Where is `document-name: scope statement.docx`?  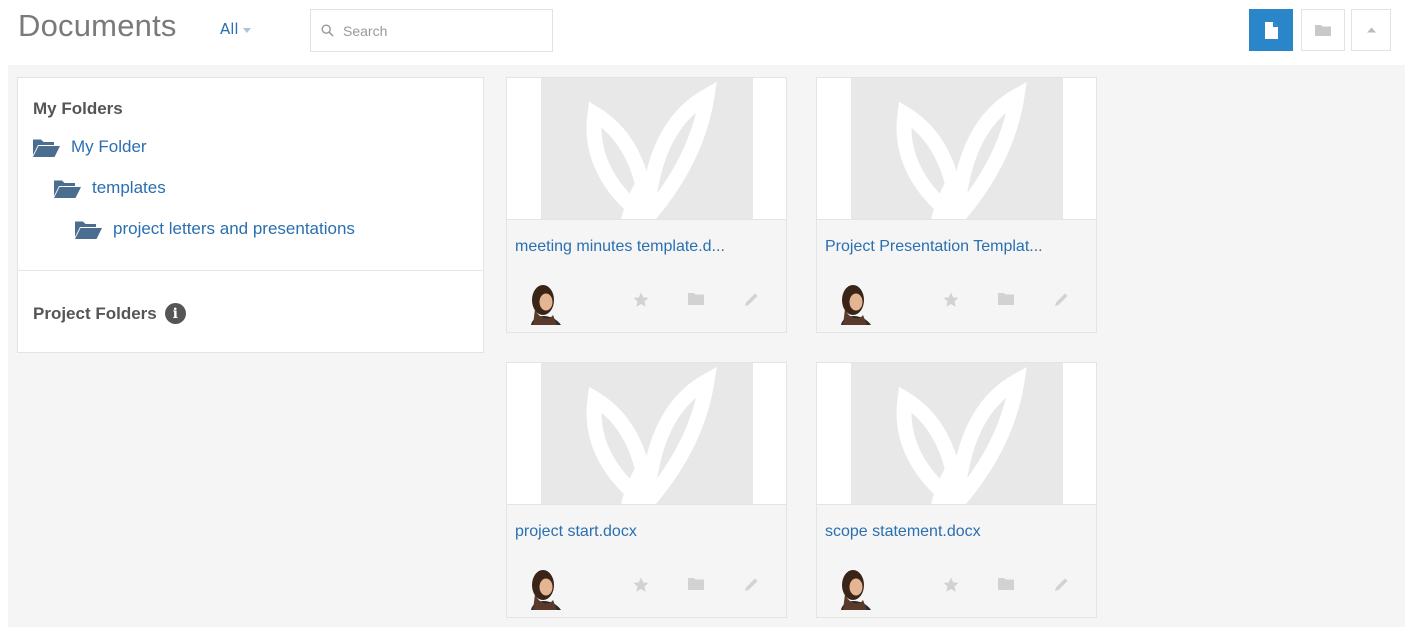 document-name: scope statement.docx is located at coordinates (956, 532).